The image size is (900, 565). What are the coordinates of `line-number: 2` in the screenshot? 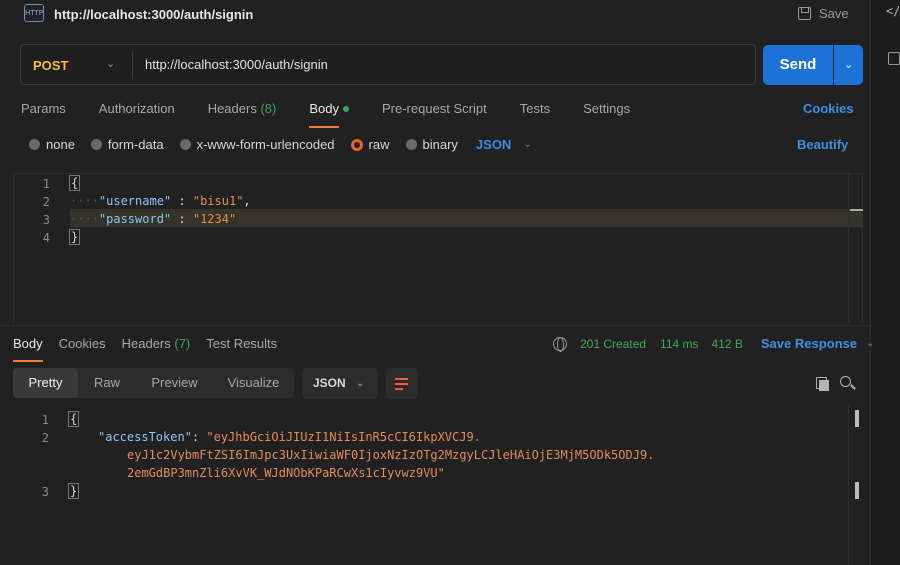 It's located at (45, 438).